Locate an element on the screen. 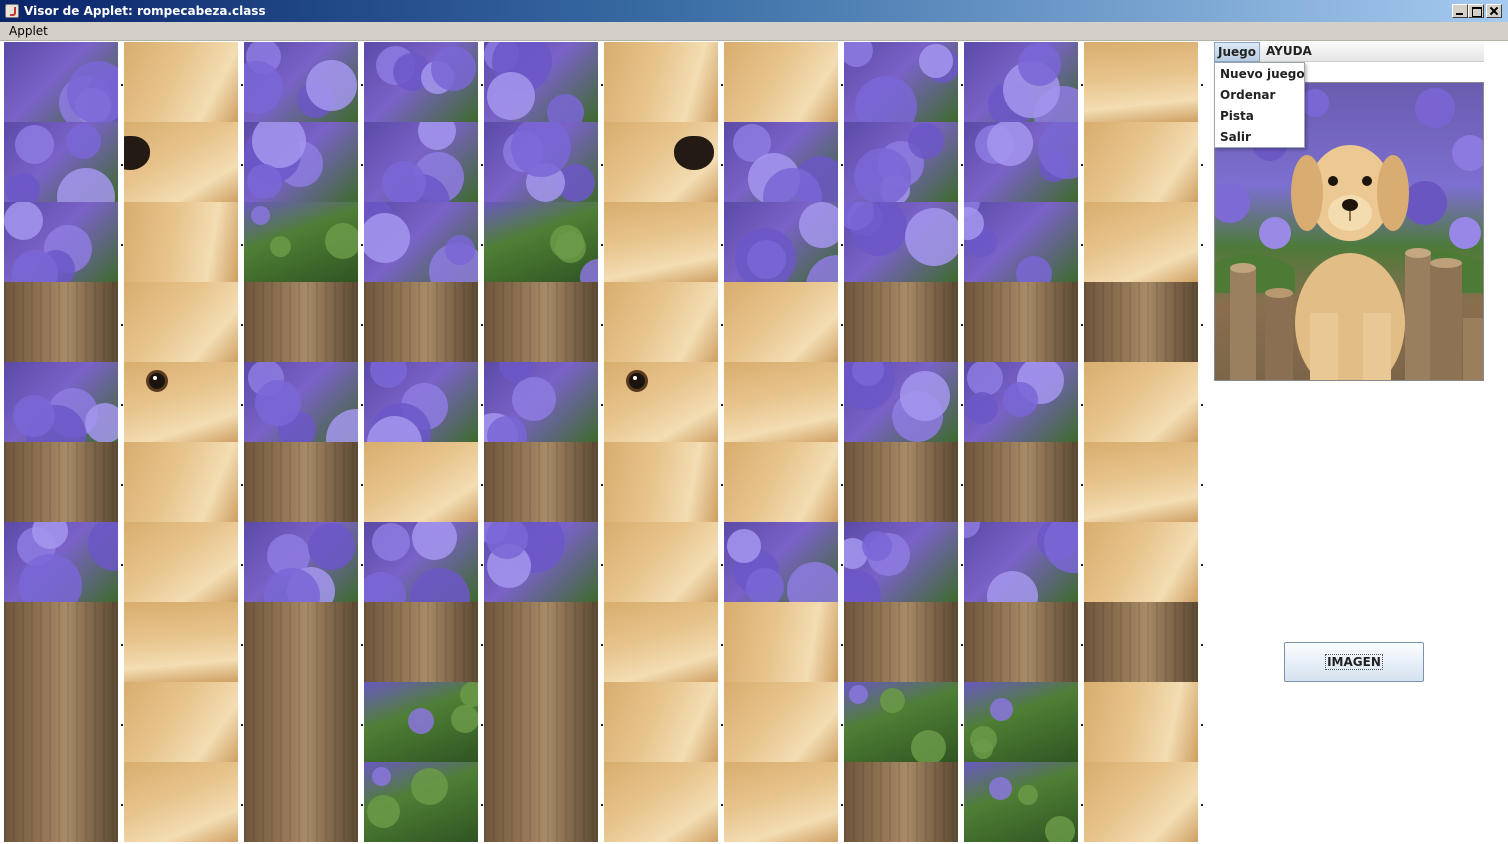 The image size is (1508, 844). menu-juego: Juego is located at coordinates (1237, 52).